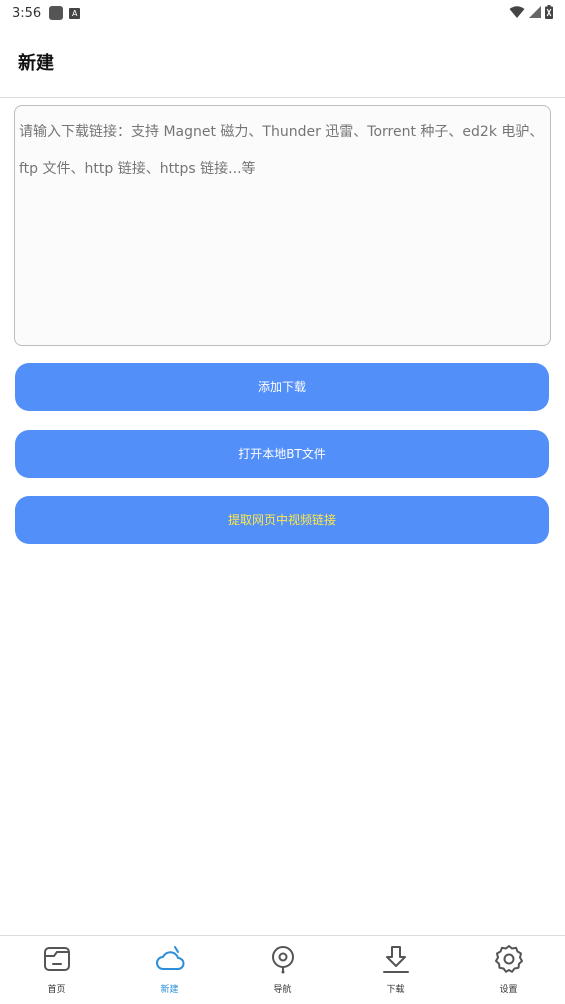 Image resolution: width=565 pixels, height=1004 pixels. I want to click on nav-item-navigation: 导航, so click(282, 970).